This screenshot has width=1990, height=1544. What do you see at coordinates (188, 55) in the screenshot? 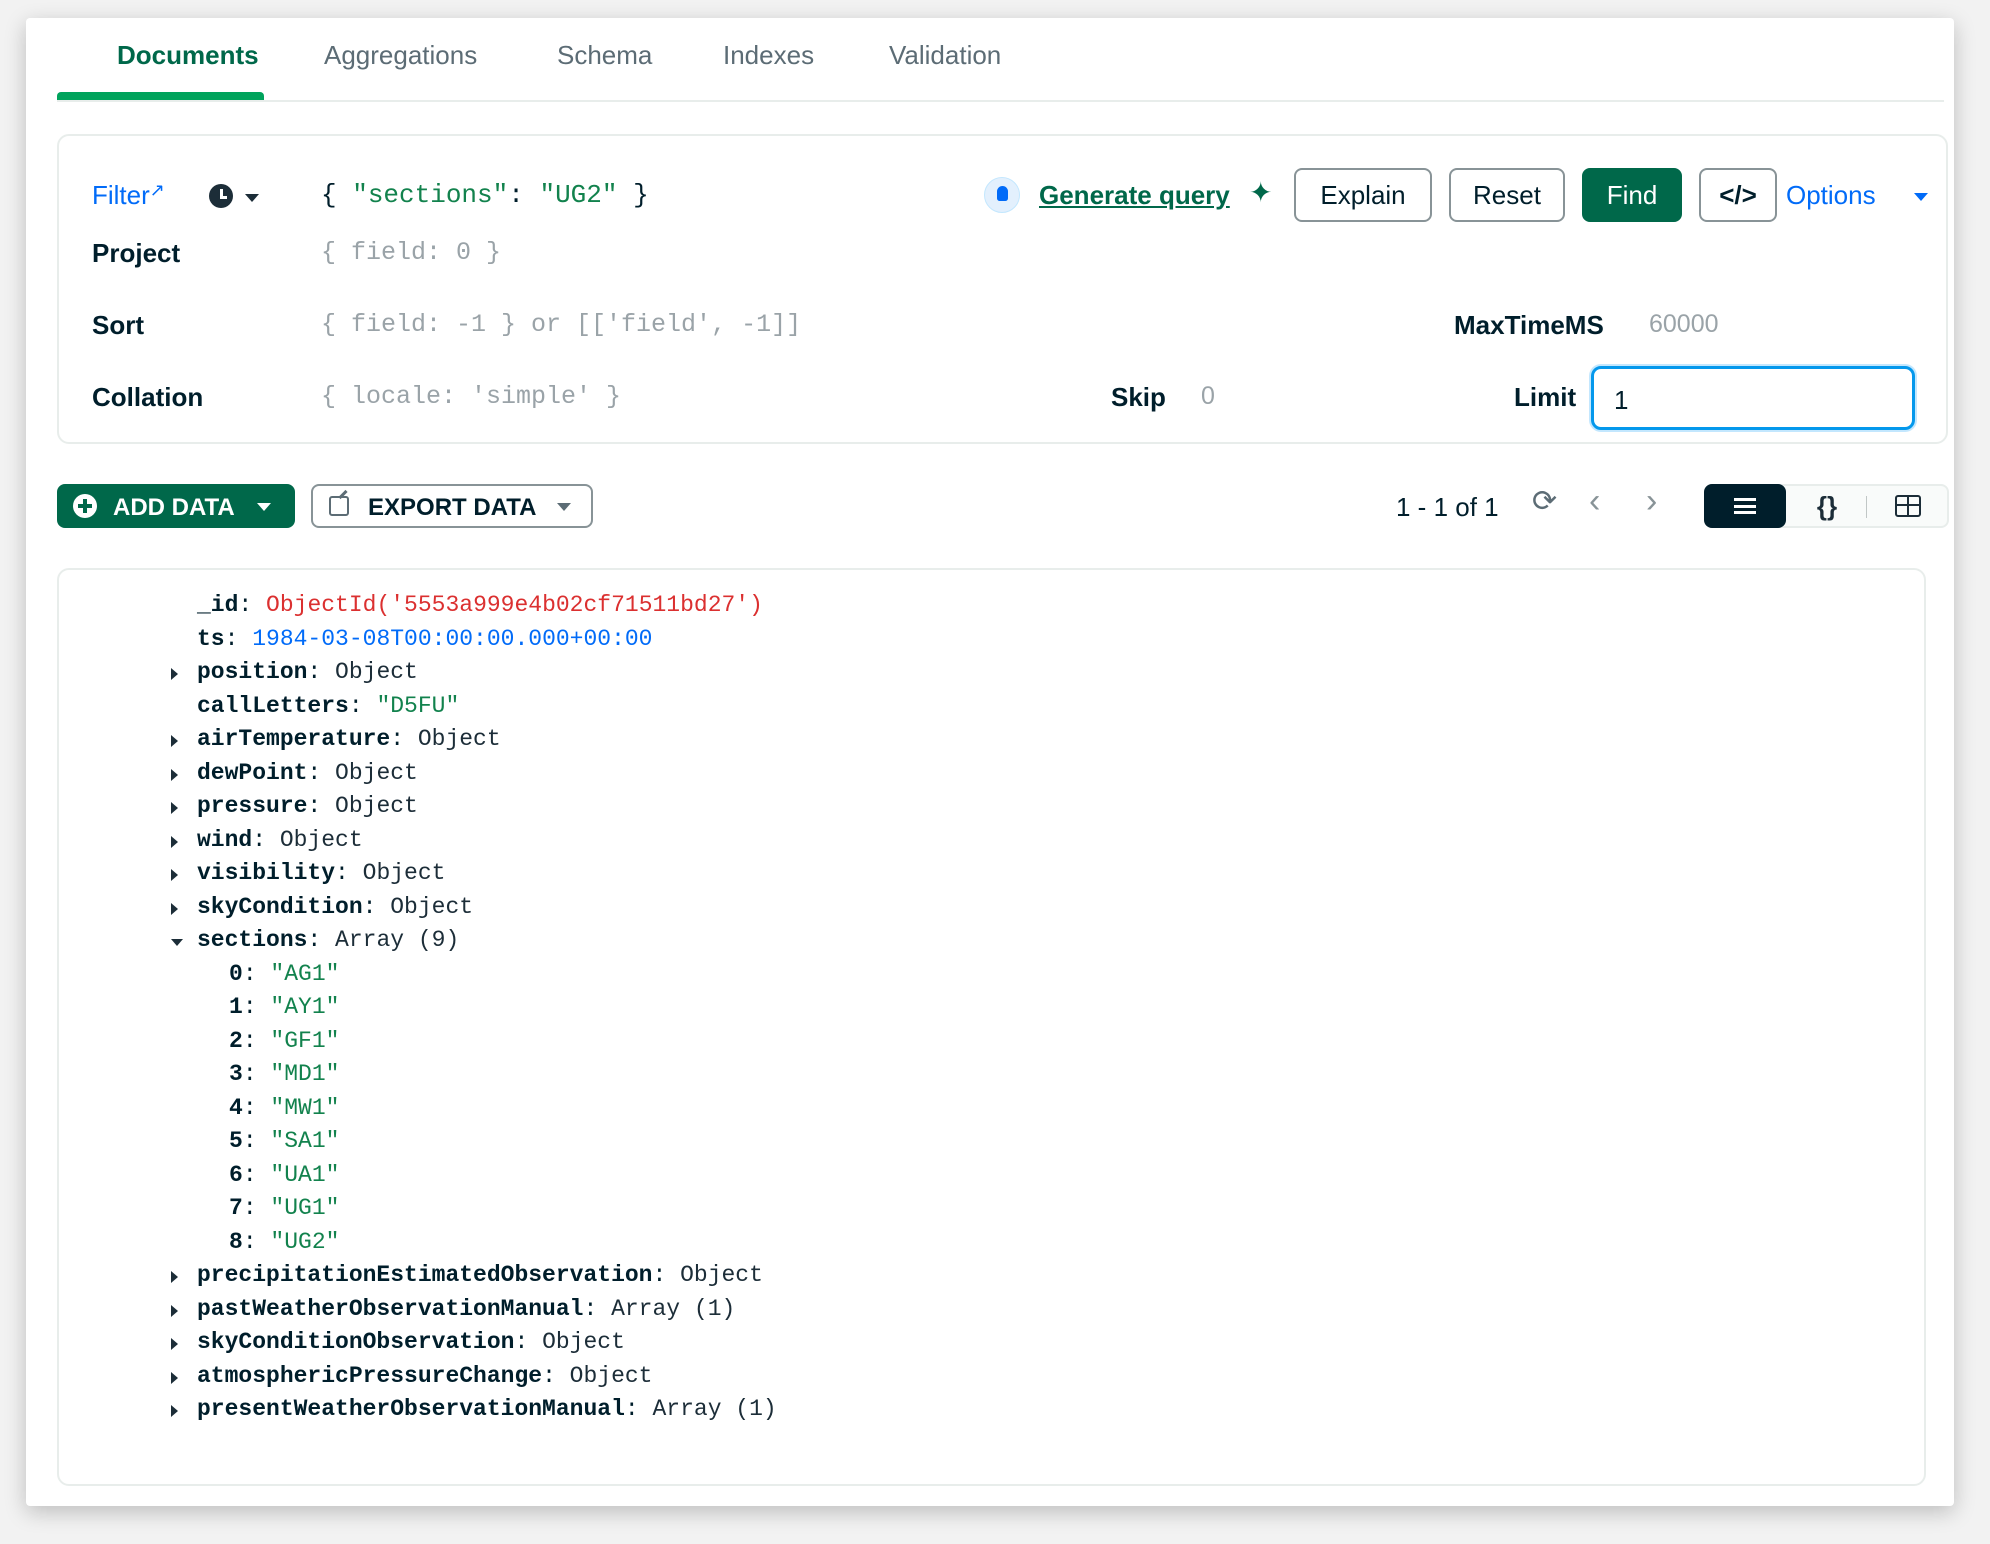
I see `tab-documents: Documents` at bounding box center [188, 55].